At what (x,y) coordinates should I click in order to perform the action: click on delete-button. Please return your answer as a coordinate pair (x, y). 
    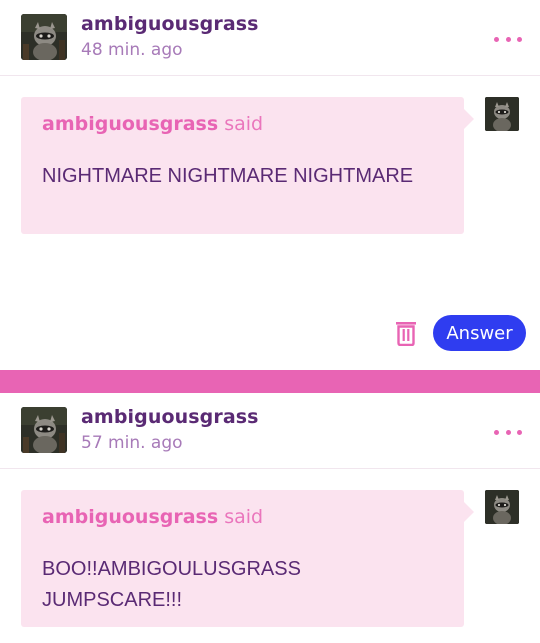
    Looking at the image, I should click on (406, 333).